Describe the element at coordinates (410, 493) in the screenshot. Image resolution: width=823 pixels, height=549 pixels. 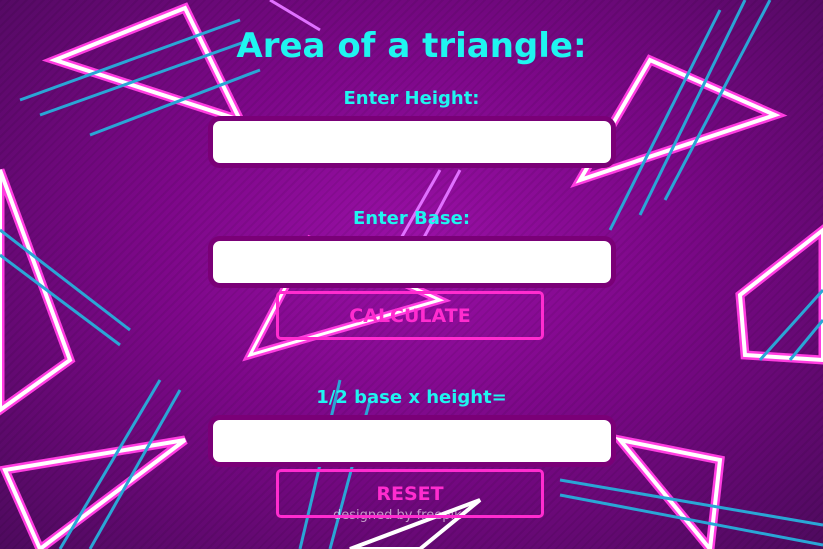
I see `reset-button: RESET` at that location.